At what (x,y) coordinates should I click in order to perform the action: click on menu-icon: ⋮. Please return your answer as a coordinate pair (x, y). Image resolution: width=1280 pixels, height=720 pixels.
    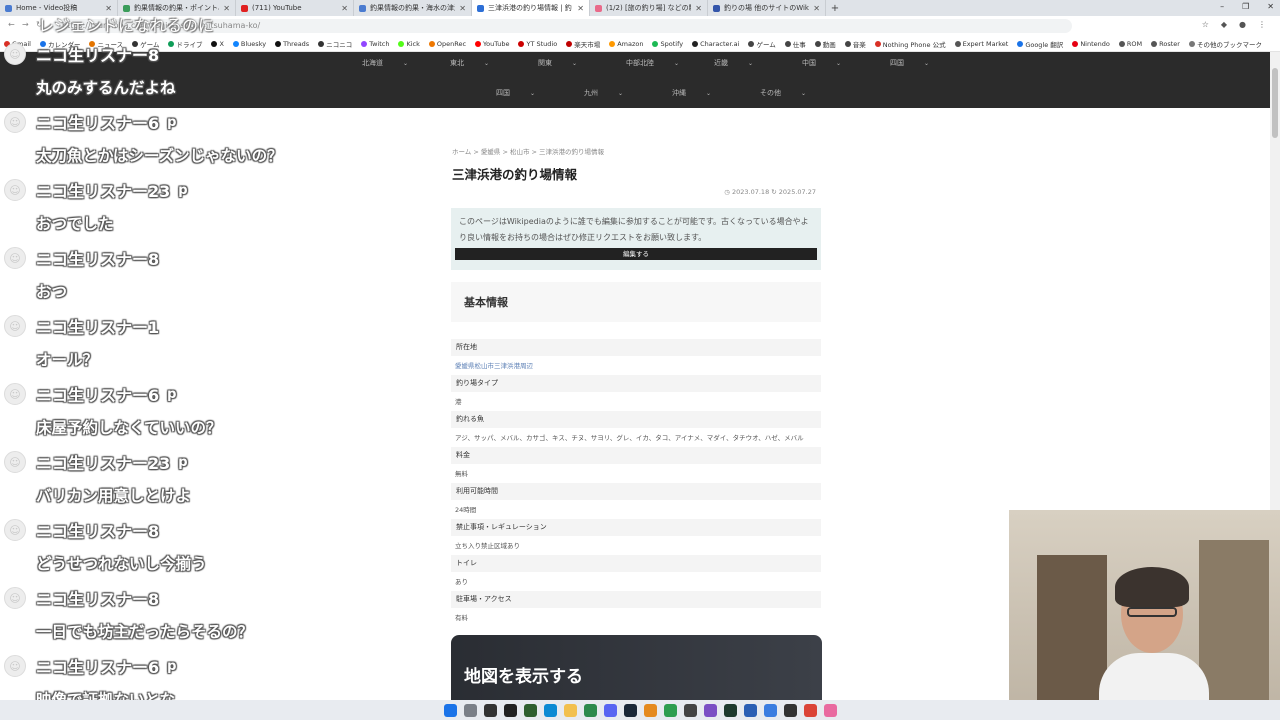
    Looking at the image, I should click on (1262, 24).